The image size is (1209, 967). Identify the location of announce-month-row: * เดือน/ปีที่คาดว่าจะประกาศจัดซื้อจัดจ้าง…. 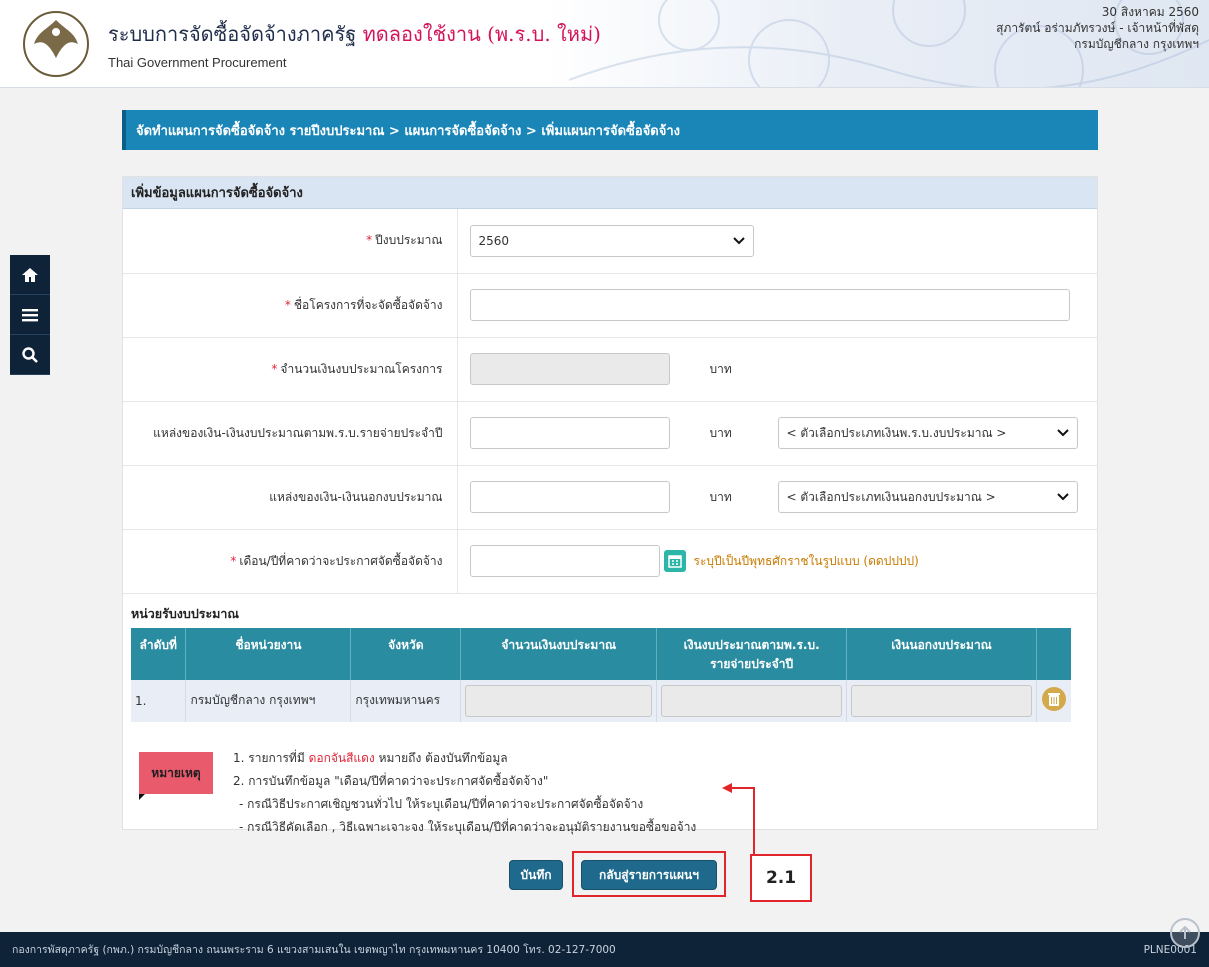
(610, 561).